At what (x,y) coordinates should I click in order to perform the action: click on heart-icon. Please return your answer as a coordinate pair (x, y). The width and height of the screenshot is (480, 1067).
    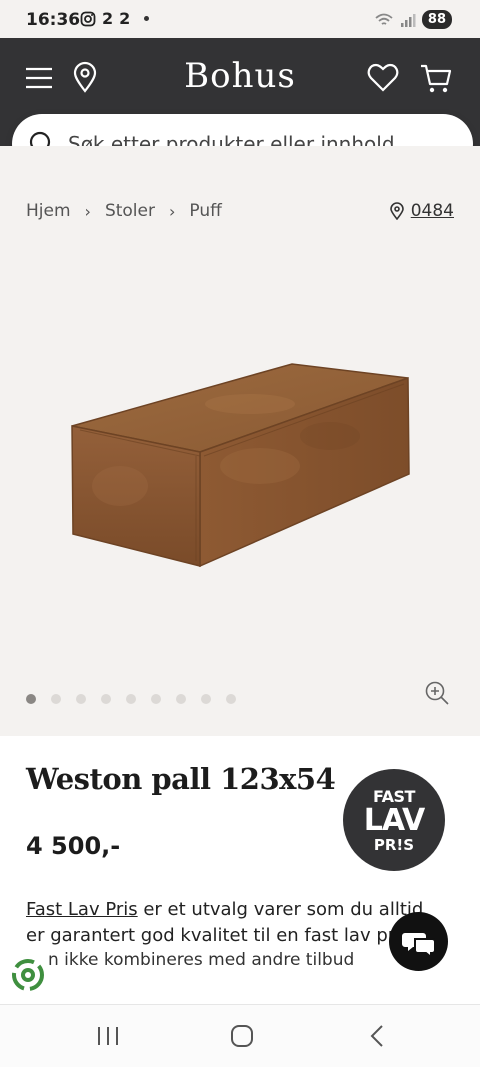
    Looking at the image, I should click on (383, 77).